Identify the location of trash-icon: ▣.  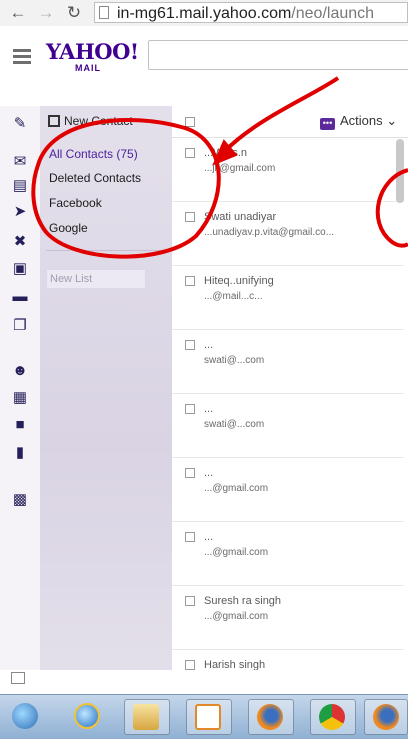
(20, 269).